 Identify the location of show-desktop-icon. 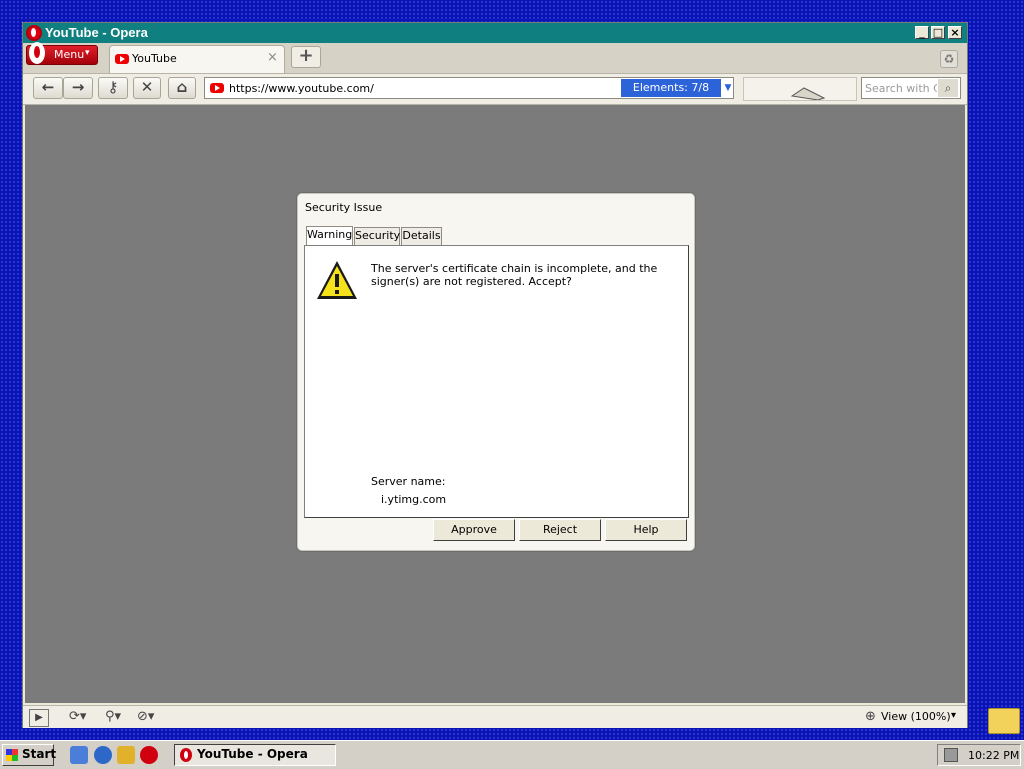
(79, 755).